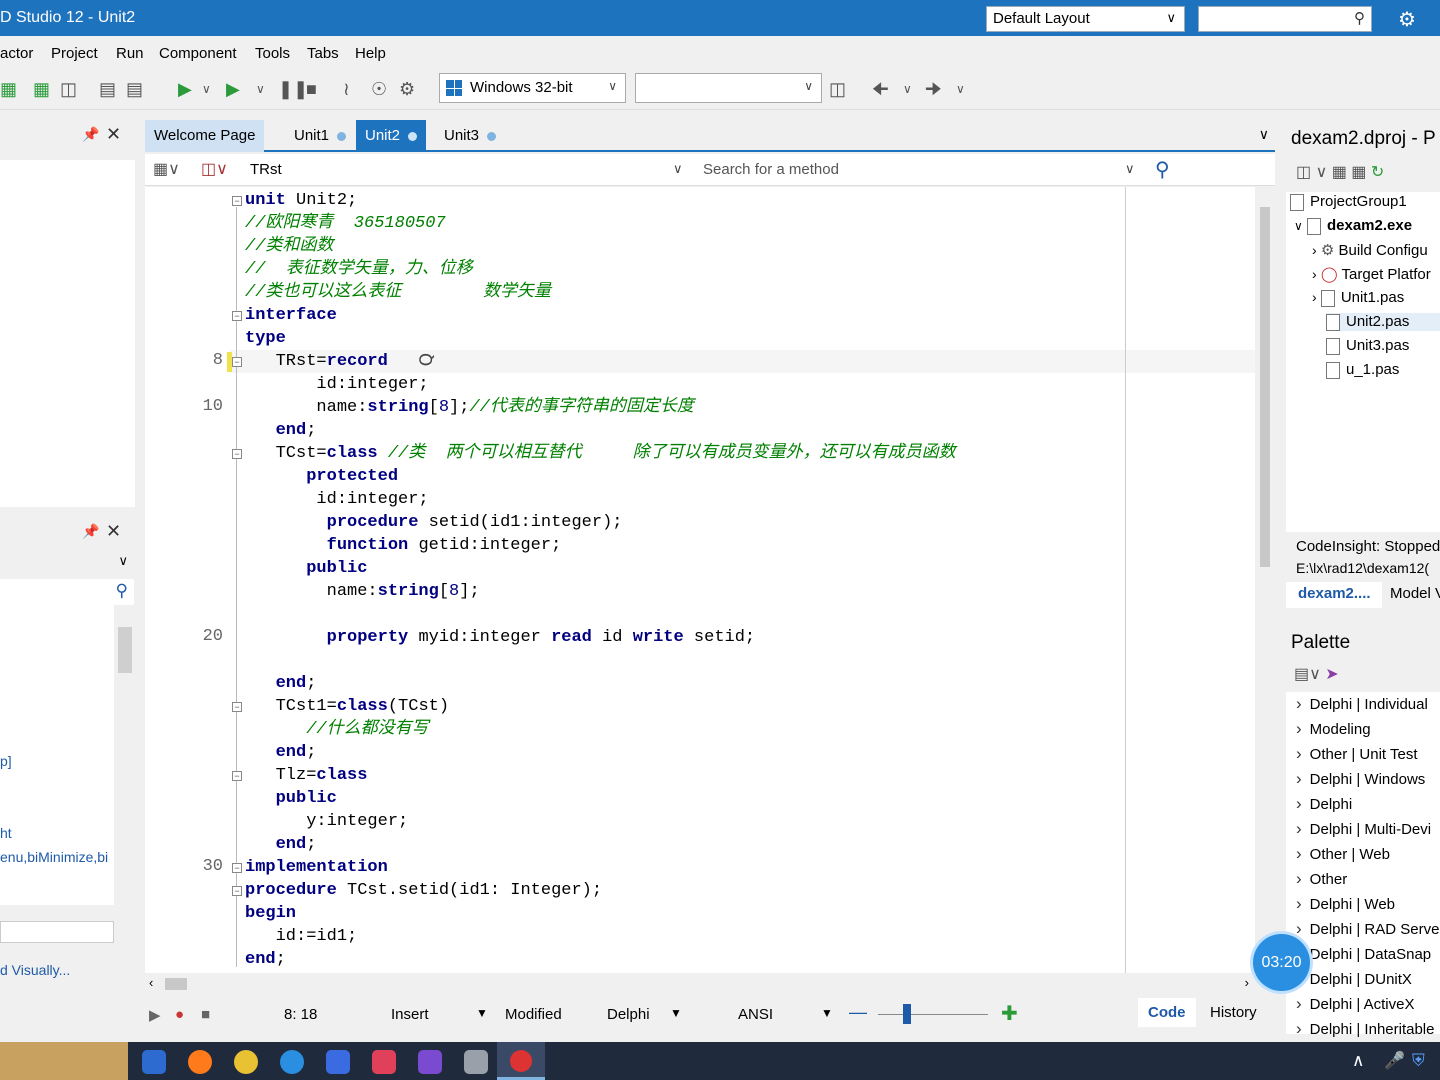 The width and height of the screenshot is (1440, 1080). Describe the element at coordinates (1348, 202) in the screenshot. I see `tree-node-projectgroup: ProjectGroup1` at that location.